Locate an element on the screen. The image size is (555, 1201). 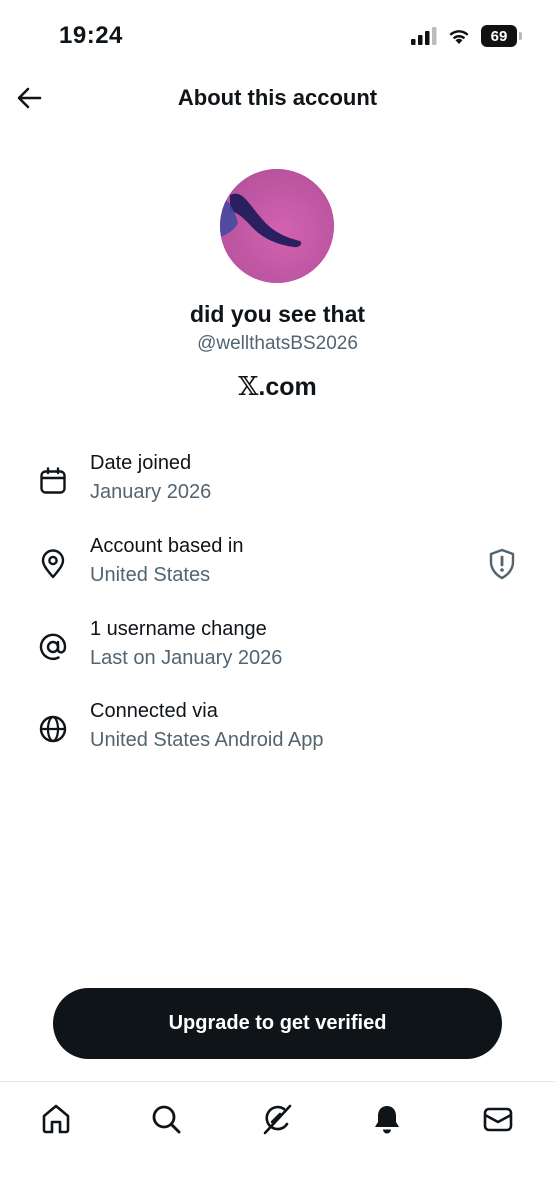
site-label: 𝕏.com is located at coordinates (277, 387).